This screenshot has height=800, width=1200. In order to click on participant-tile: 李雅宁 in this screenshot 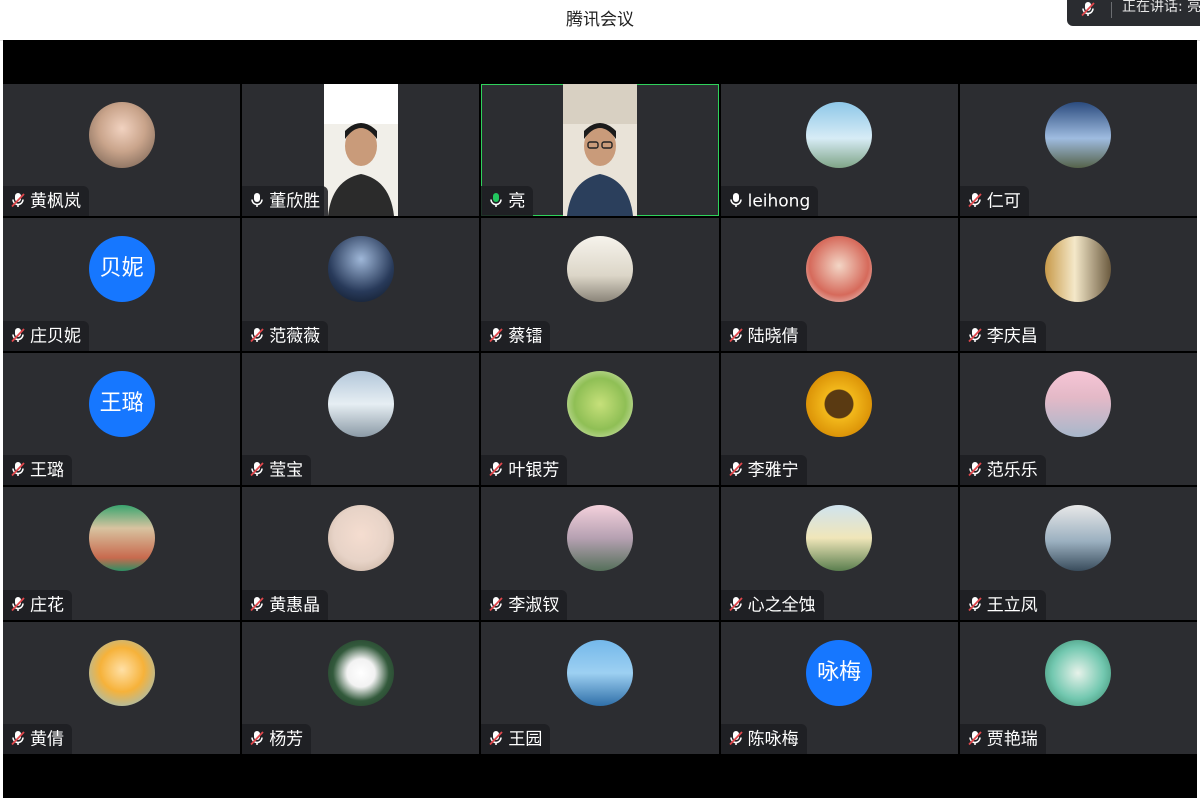, I will do `click(839, 419)`.